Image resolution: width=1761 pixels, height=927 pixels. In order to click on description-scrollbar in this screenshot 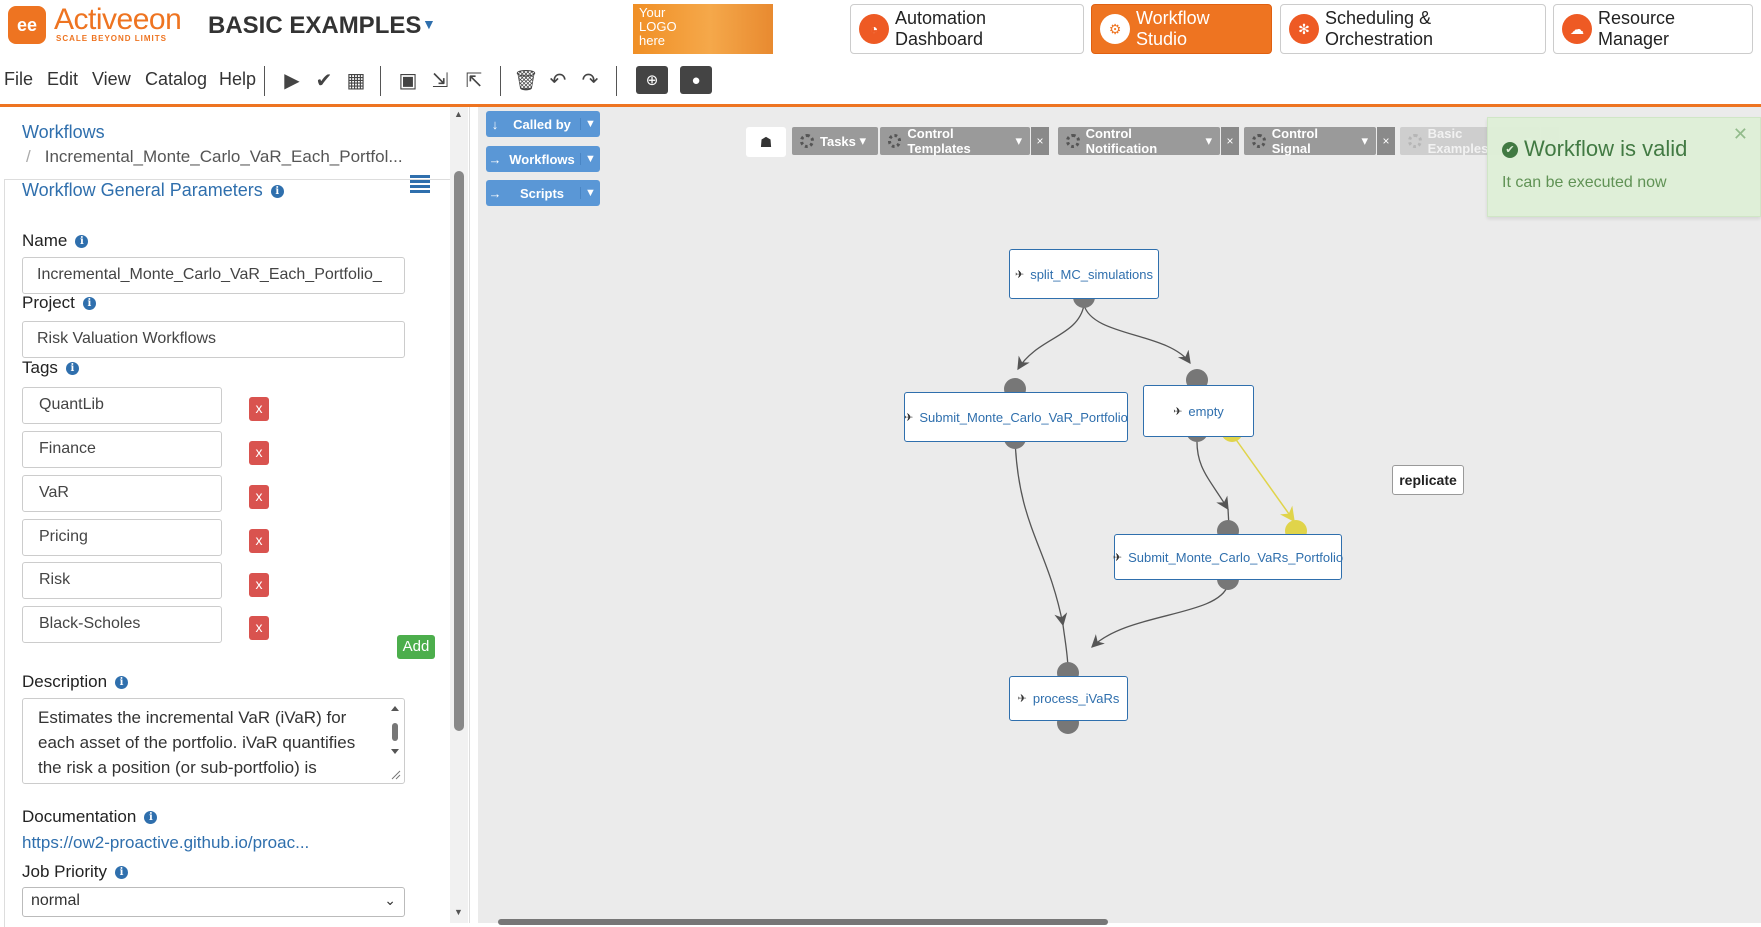, I will do `click(395, 741)`.